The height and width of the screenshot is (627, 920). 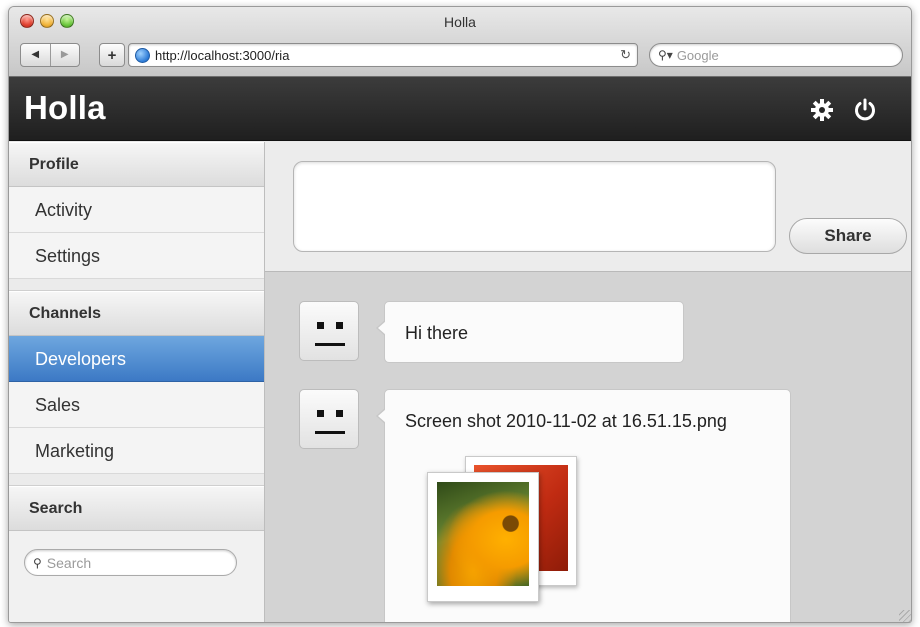 What do you see at coordinates (142, 55) in the screenshot?
I see `globe-icon` at bounding box center [142, 55].